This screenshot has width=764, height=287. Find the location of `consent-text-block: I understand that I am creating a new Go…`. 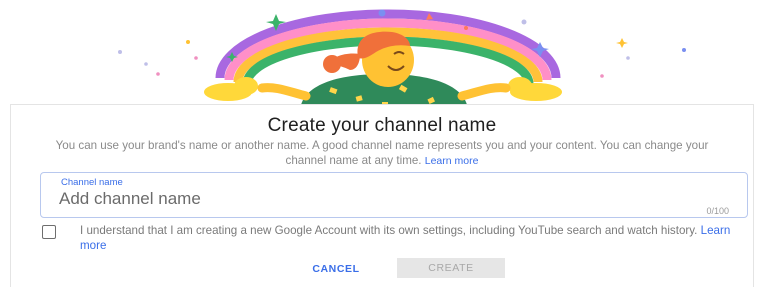

consent-text-block: I understand that I am creating a new Go… is located at coordinates (410, 238).